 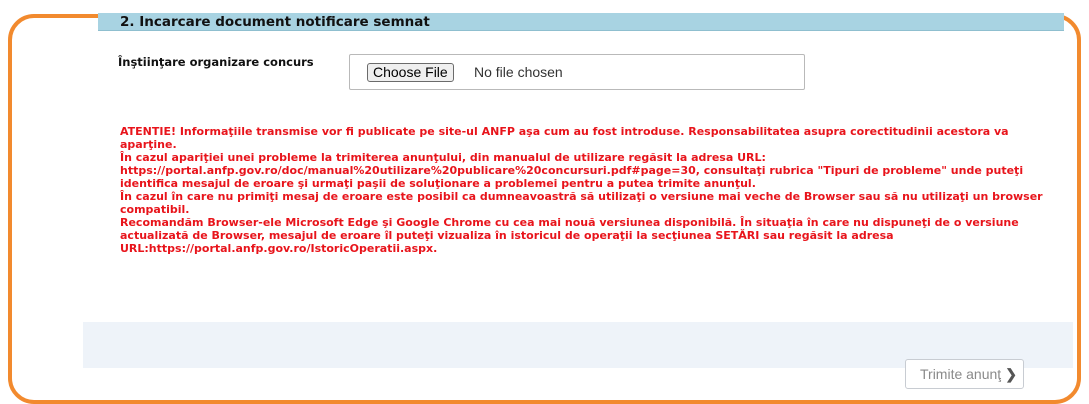 What do you see at coordinates (577, 72) in the screenshot?
I see `notice-file-input: Choose File No file chosen` at bounding box center [577, 72].